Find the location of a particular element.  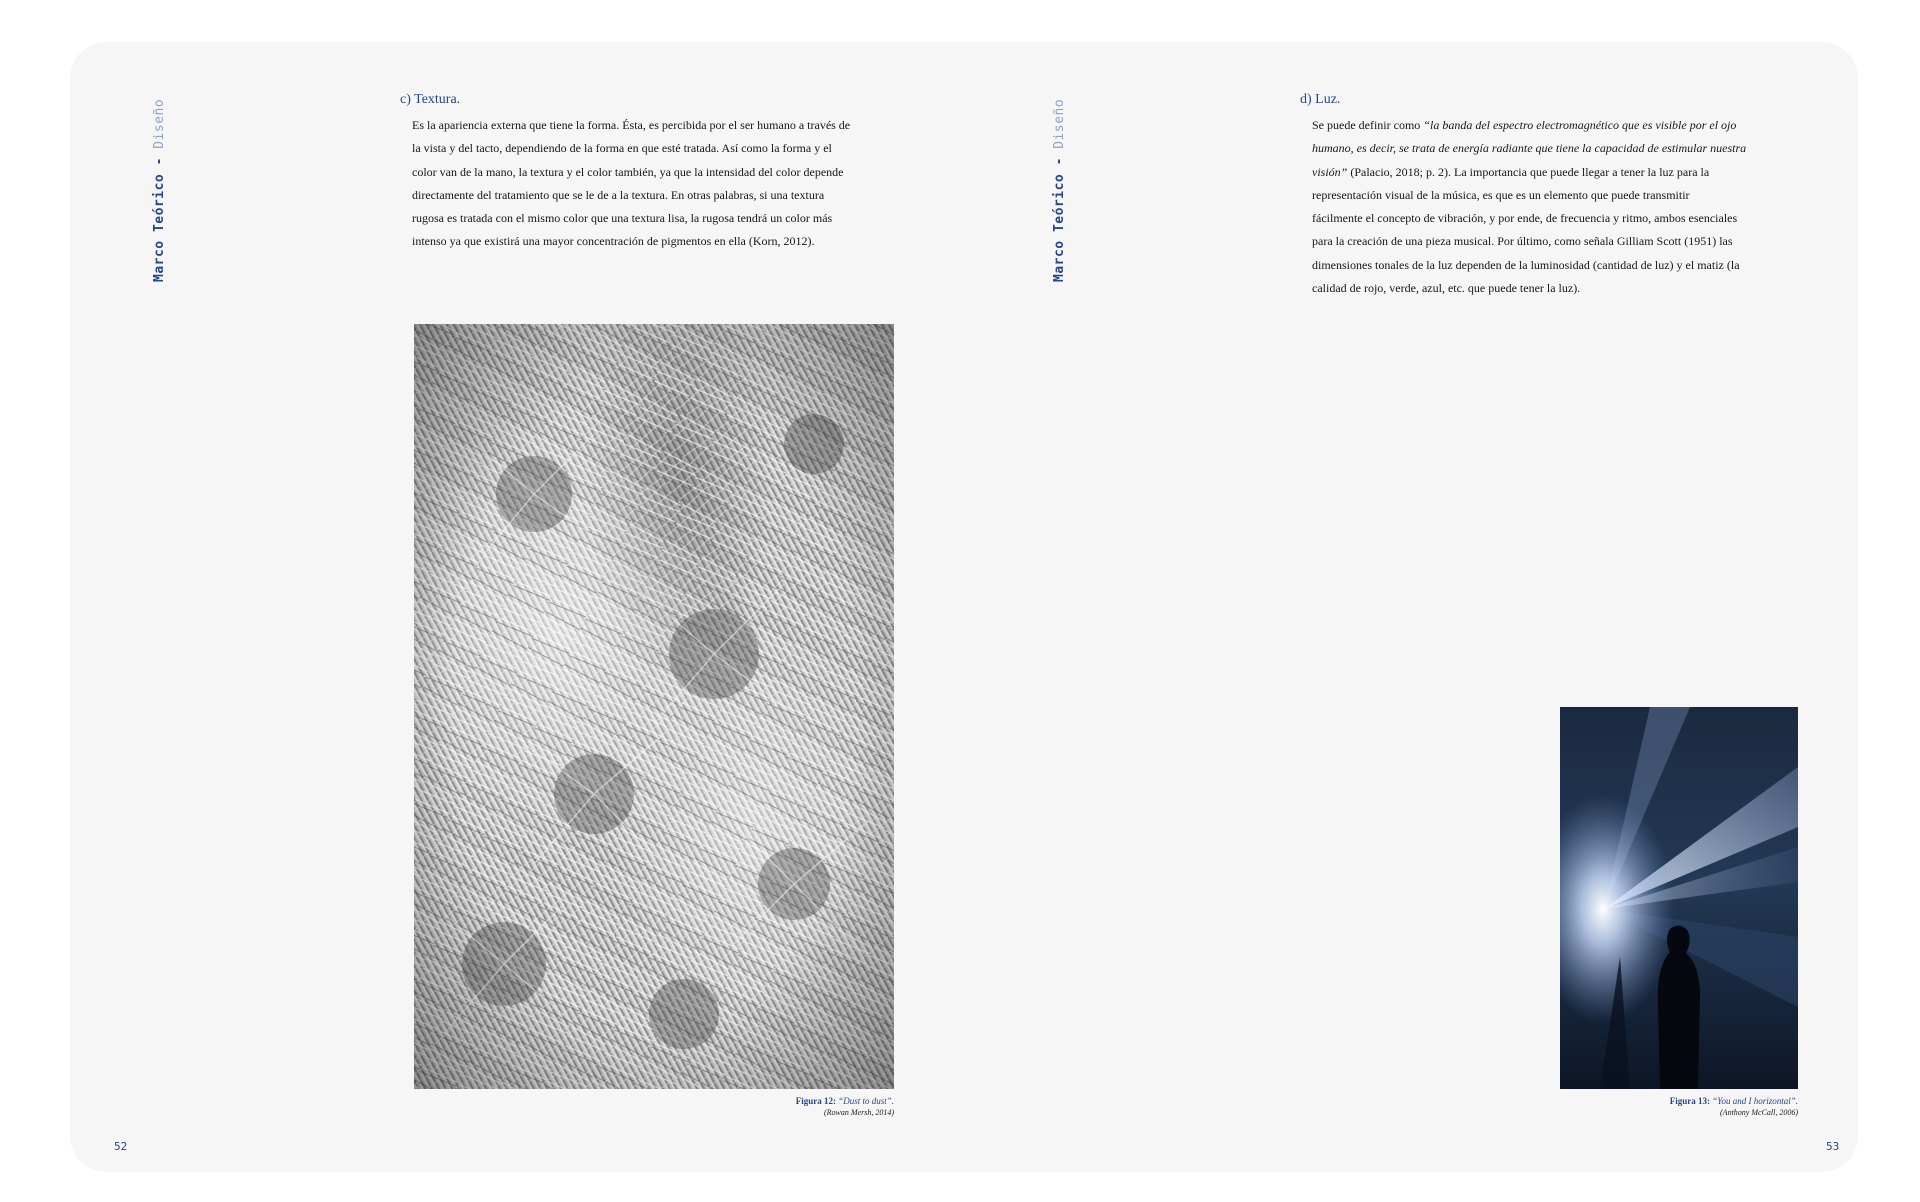

paragraph-text: Se puede definir como is located at coordinates (1368, 125).